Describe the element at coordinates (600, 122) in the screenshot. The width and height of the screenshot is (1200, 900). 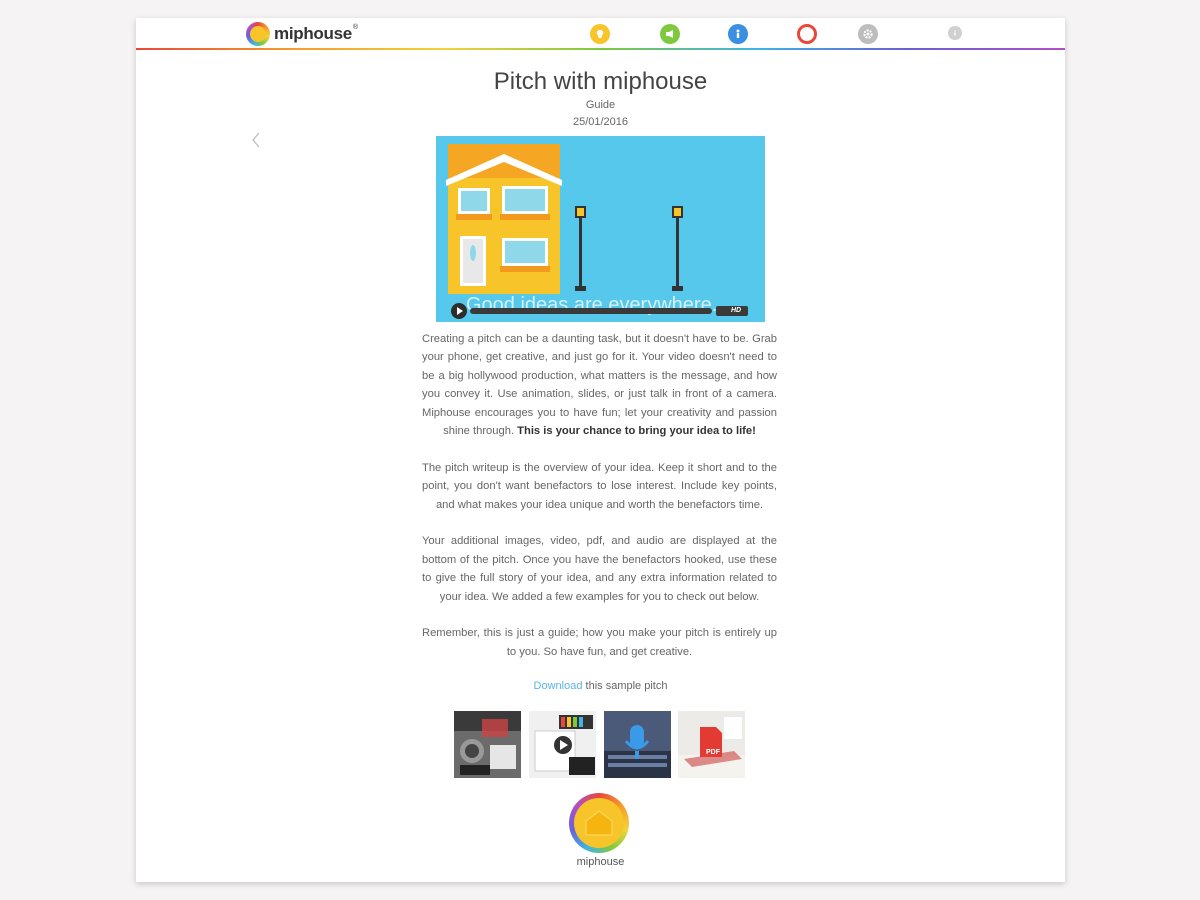
I see `page-date: 25/01/2016` at that location.